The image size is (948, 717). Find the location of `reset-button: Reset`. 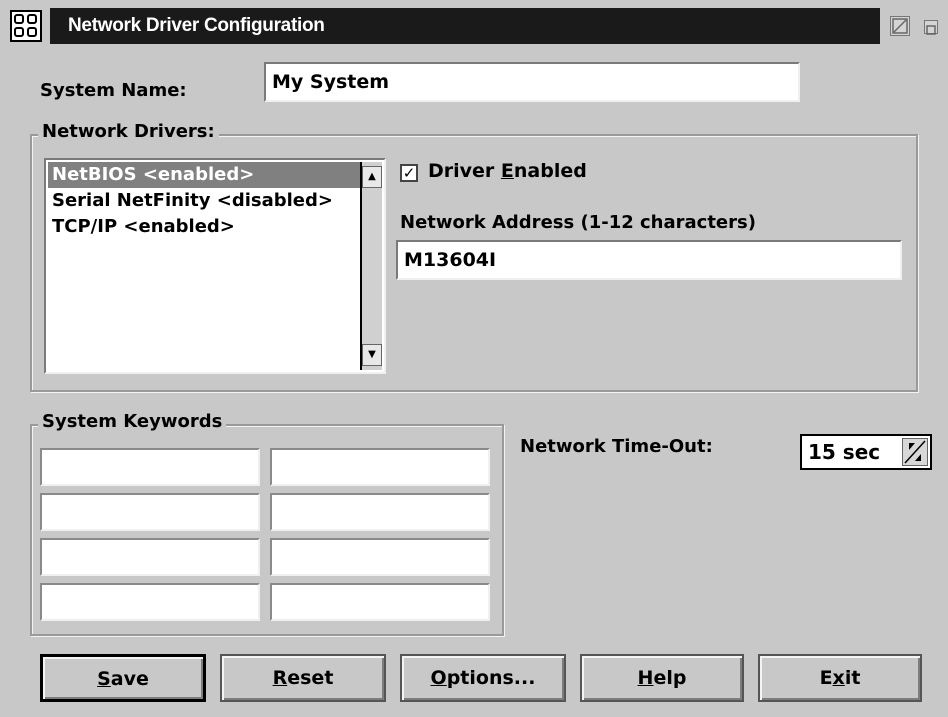

reset-button: Reset is located at coordinates (303, 678).